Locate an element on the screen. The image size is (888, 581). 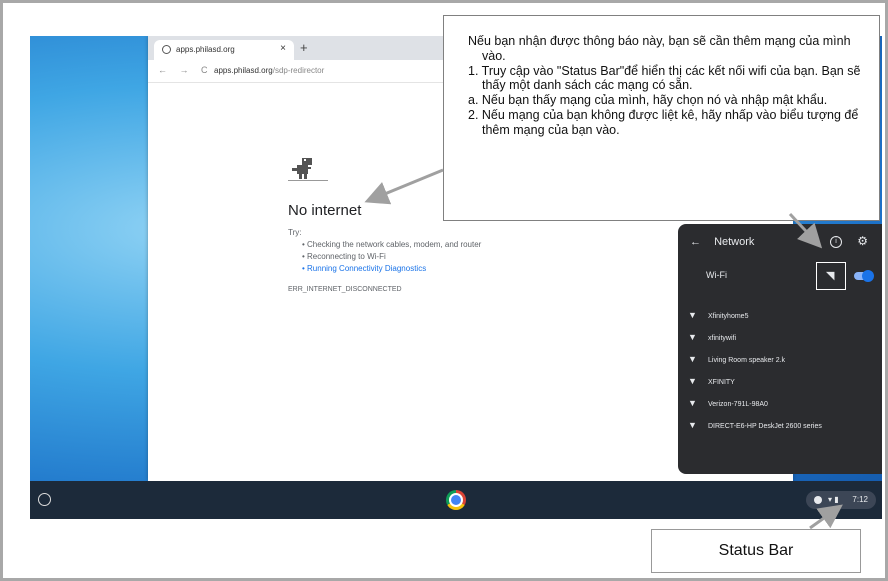
arrow-to-tray is located at coordinates (826, 517).